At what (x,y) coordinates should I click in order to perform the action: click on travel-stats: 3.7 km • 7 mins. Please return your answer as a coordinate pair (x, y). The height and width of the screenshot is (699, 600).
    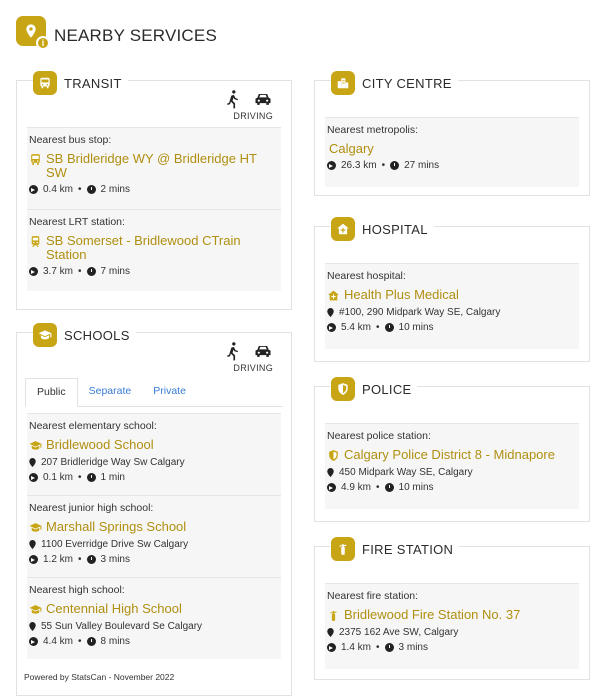
    Looking at the image, I should click on (155, 271).